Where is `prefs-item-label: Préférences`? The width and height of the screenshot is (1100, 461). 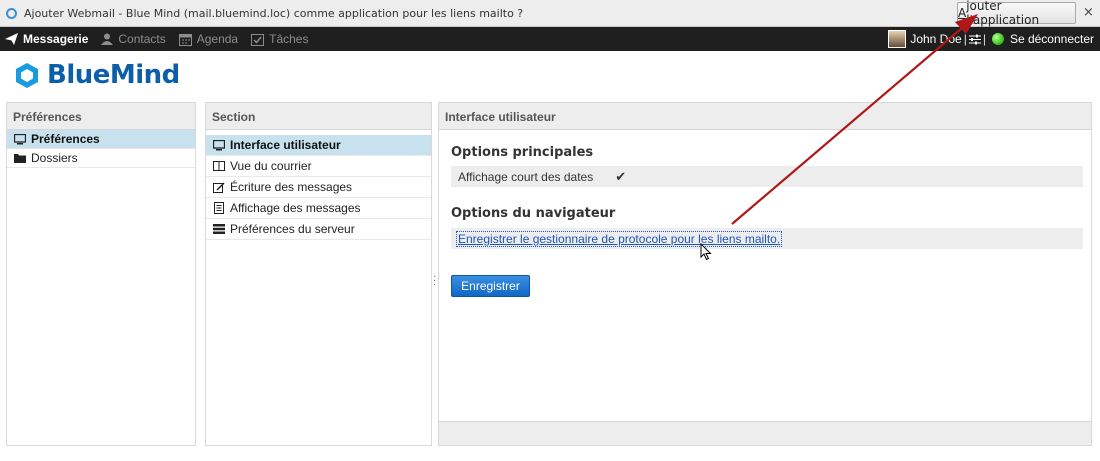 prefs-item-label: Préférences is located at coordinates (65, 139).